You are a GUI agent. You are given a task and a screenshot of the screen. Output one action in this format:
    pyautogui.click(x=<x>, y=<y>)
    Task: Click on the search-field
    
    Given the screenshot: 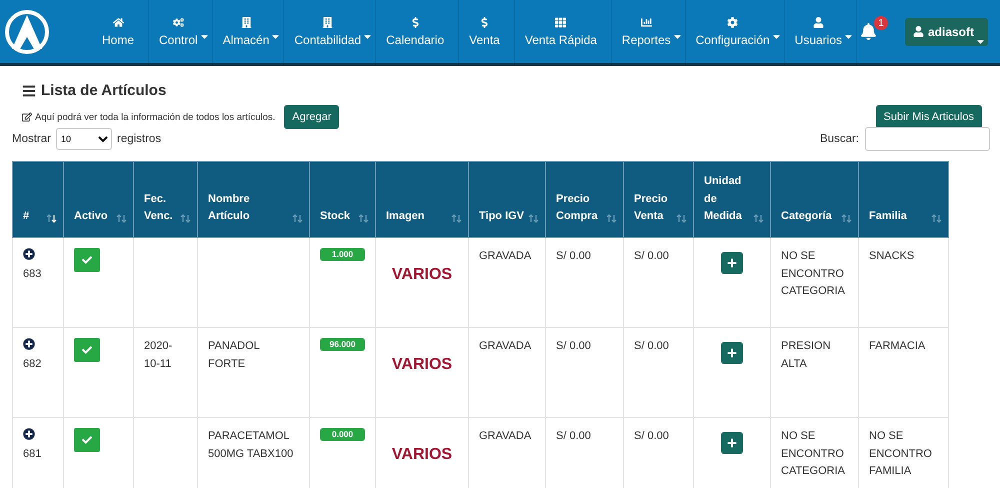 What is the action you would take?
    pyautogui.click(x=927, y=139)
    